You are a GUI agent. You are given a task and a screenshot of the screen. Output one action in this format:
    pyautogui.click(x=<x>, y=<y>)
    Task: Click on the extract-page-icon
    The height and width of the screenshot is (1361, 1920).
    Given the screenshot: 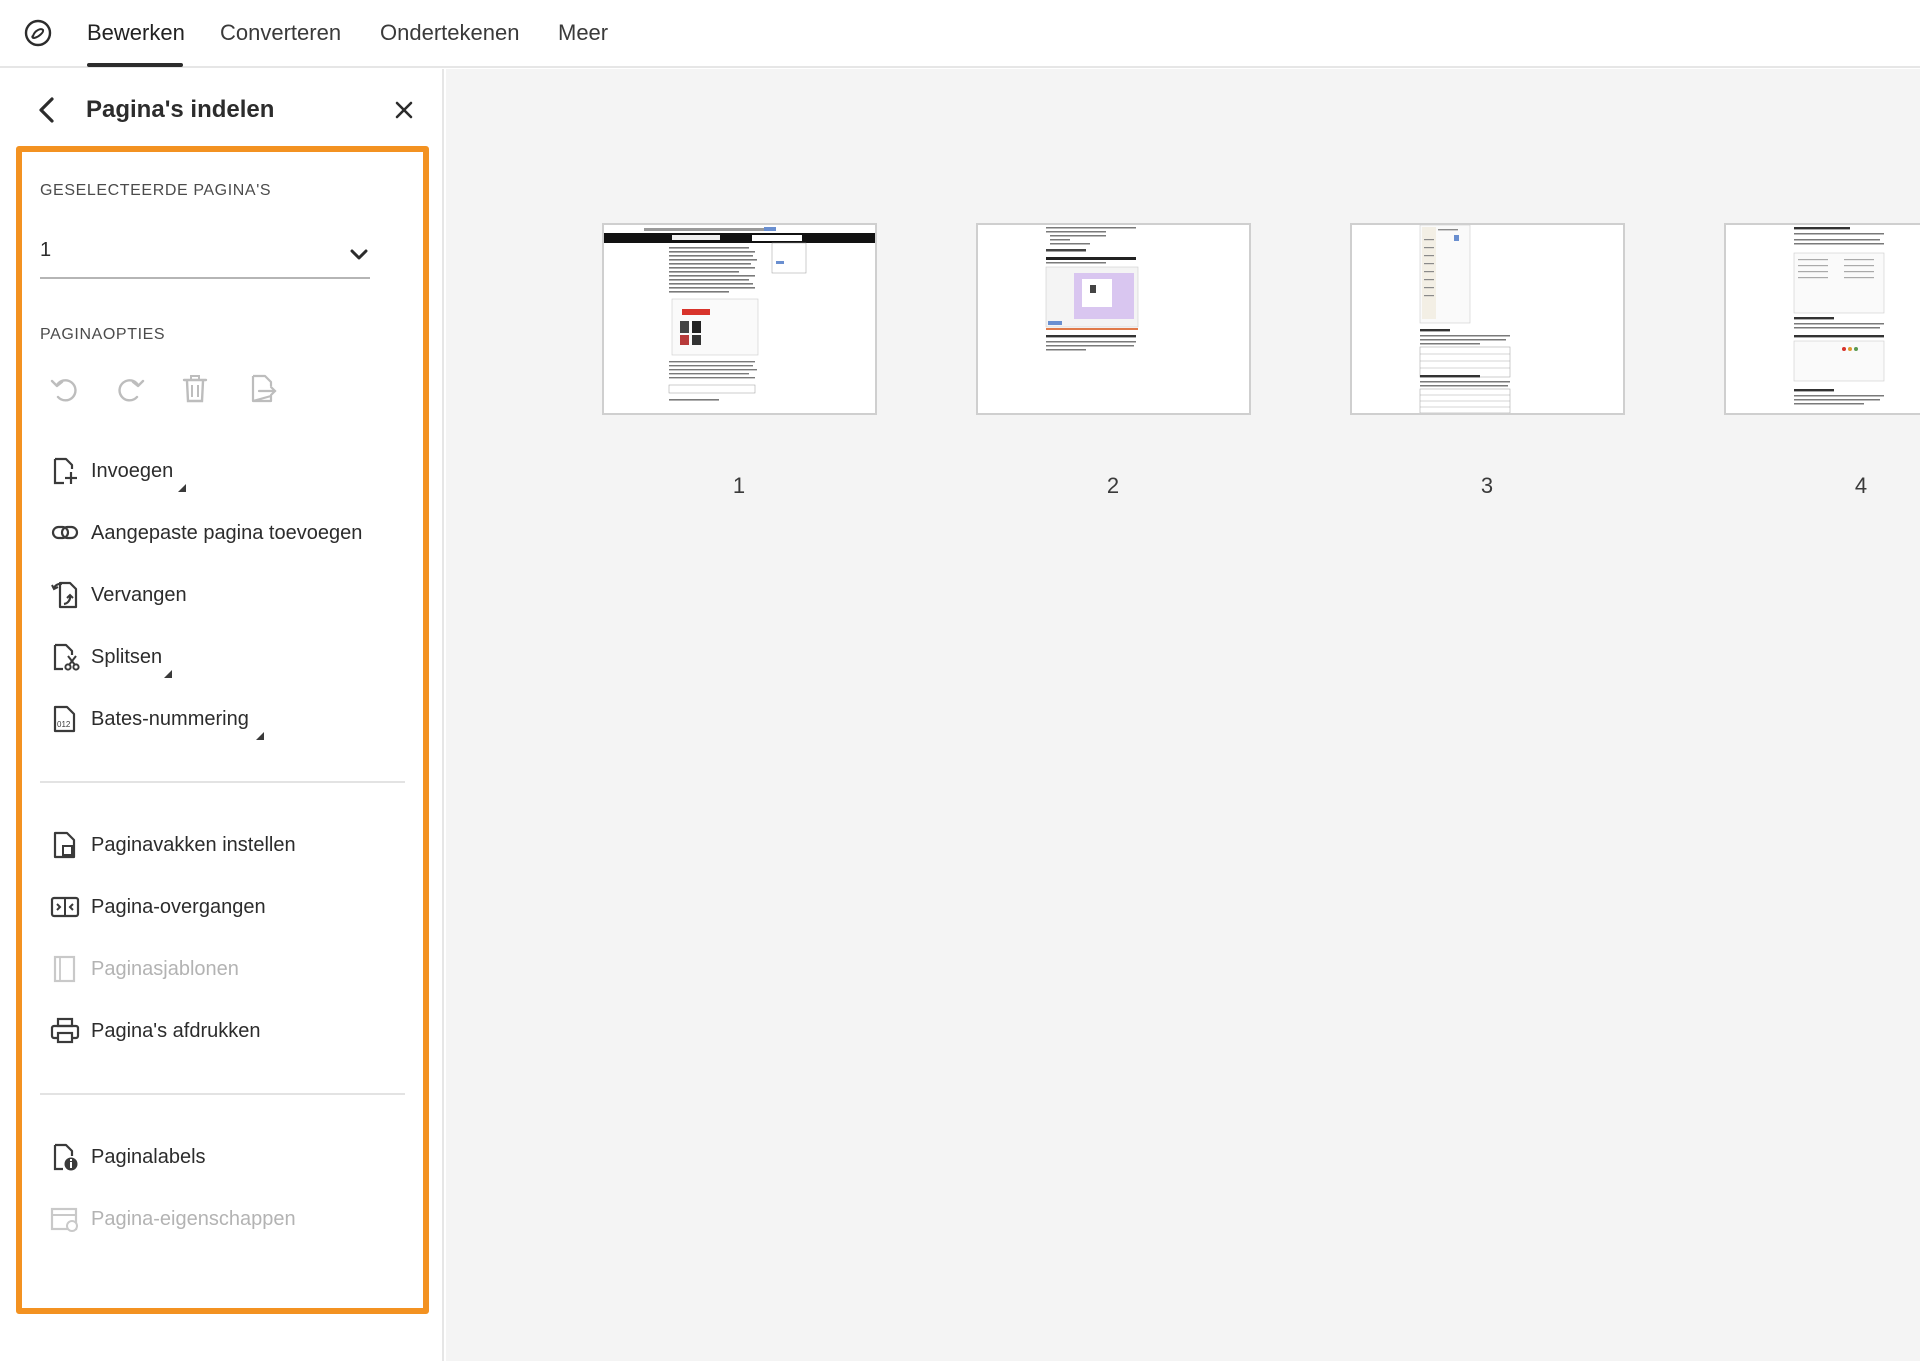 What is the action you would take?
    pyautogui.click(x=263, y=389)
    